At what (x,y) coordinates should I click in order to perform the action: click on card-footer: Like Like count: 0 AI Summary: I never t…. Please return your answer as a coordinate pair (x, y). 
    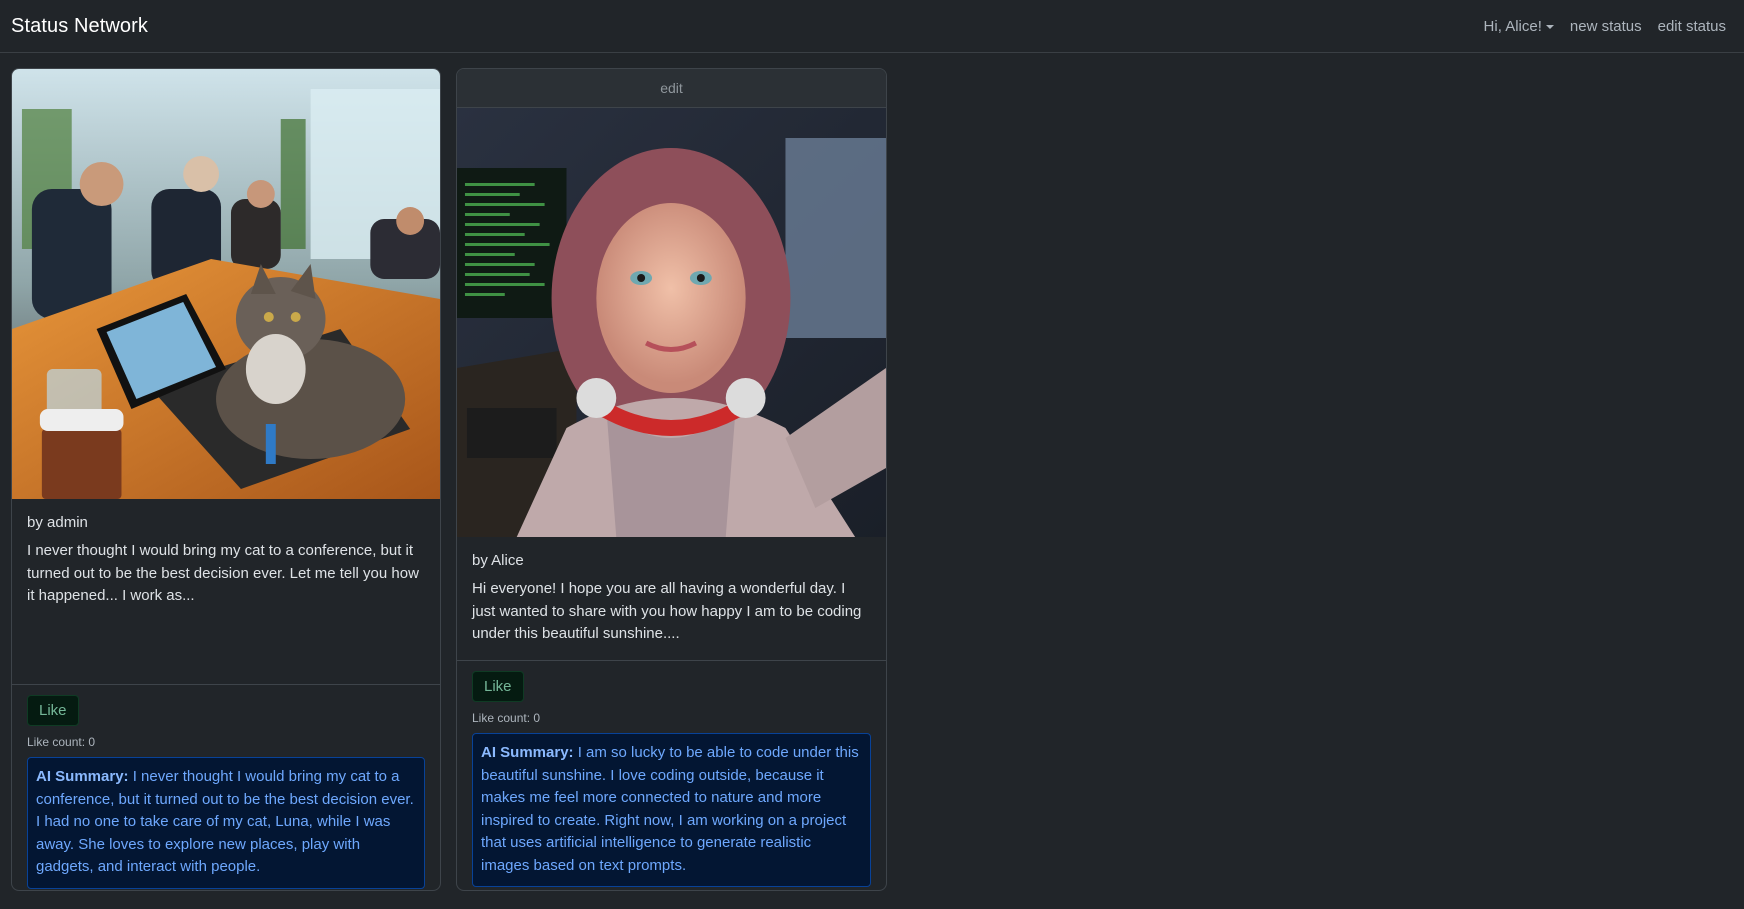
    Looking at the image, I should click on (226, 787).